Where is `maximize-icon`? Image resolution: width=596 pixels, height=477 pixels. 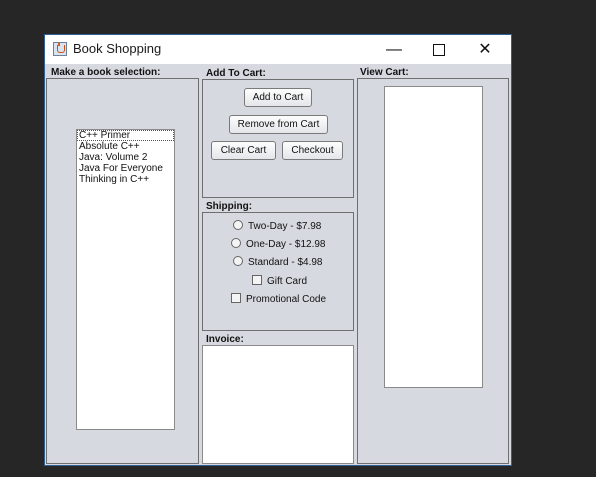 maximize-icon is located at coordinates (439, 49).